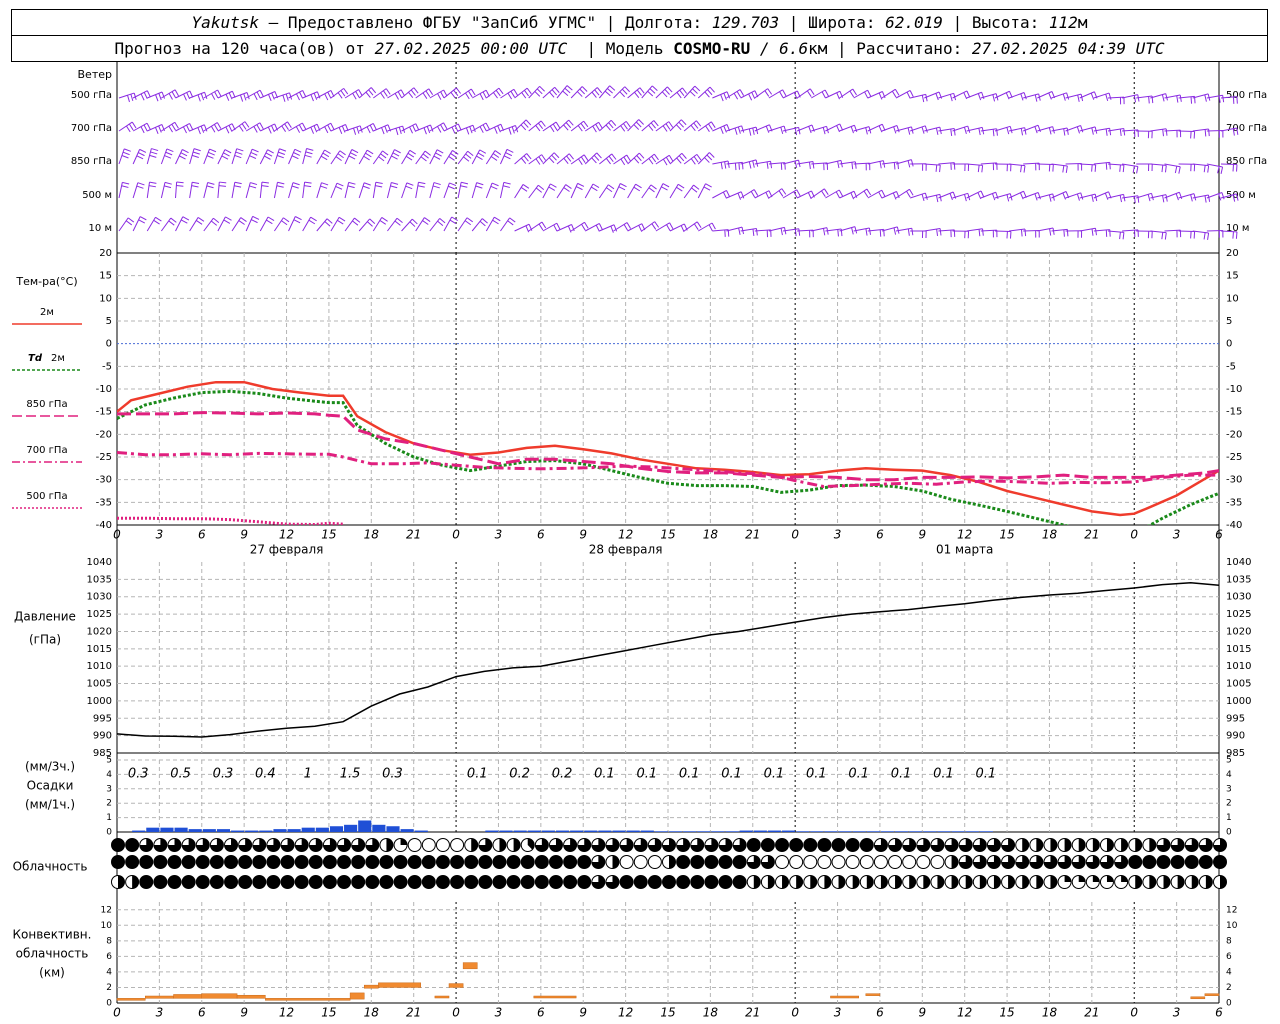 Image resolution: width=1280 pixels, height=1024 pixels. Describe the element at coordinates (1006, 535) in the screenshot. I see `hour-label: 15` at that location.